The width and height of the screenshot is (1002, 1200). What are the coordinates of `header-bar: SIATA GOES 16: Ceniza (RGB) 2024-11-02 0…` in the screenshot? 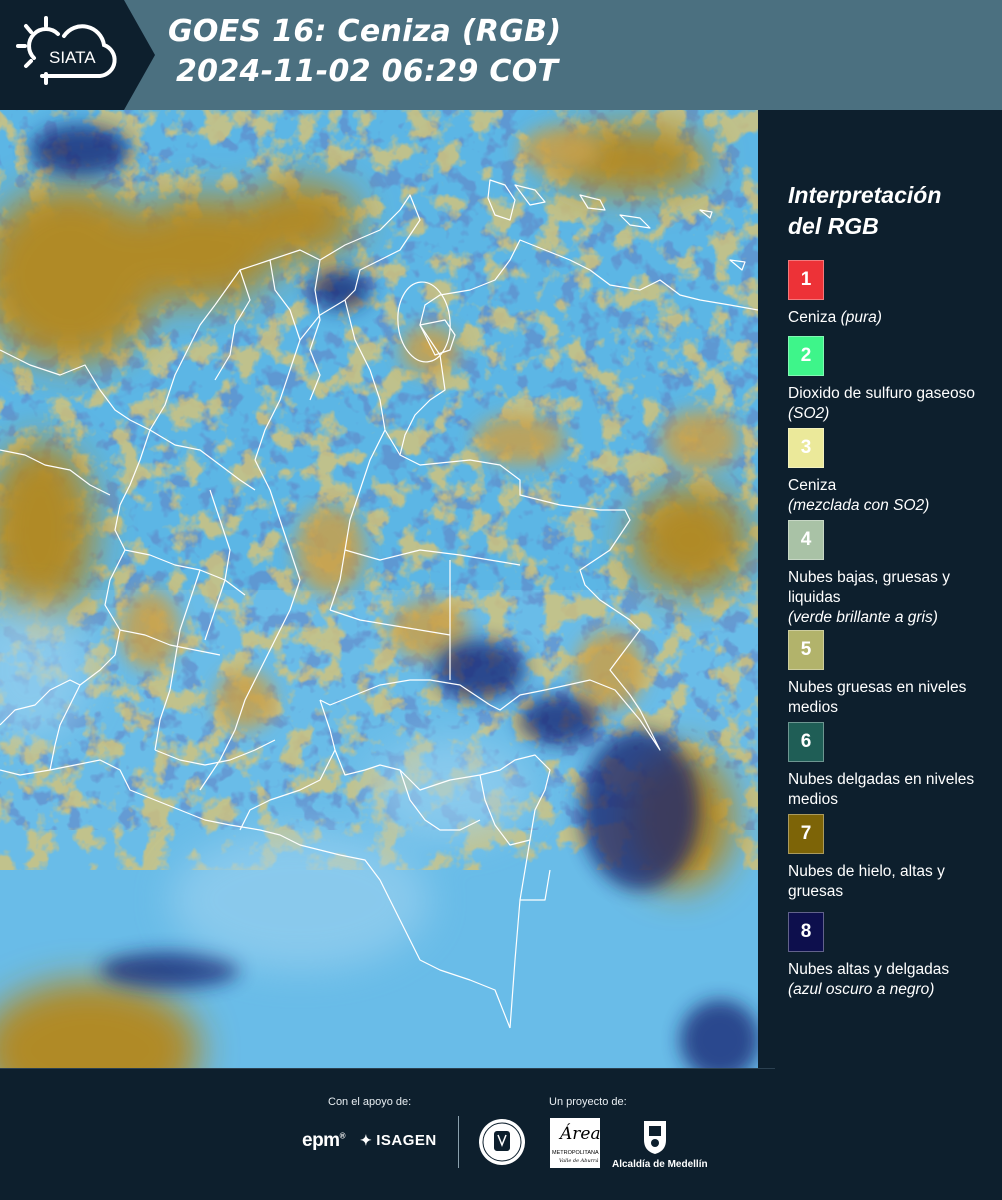 It's located at (501, 55).